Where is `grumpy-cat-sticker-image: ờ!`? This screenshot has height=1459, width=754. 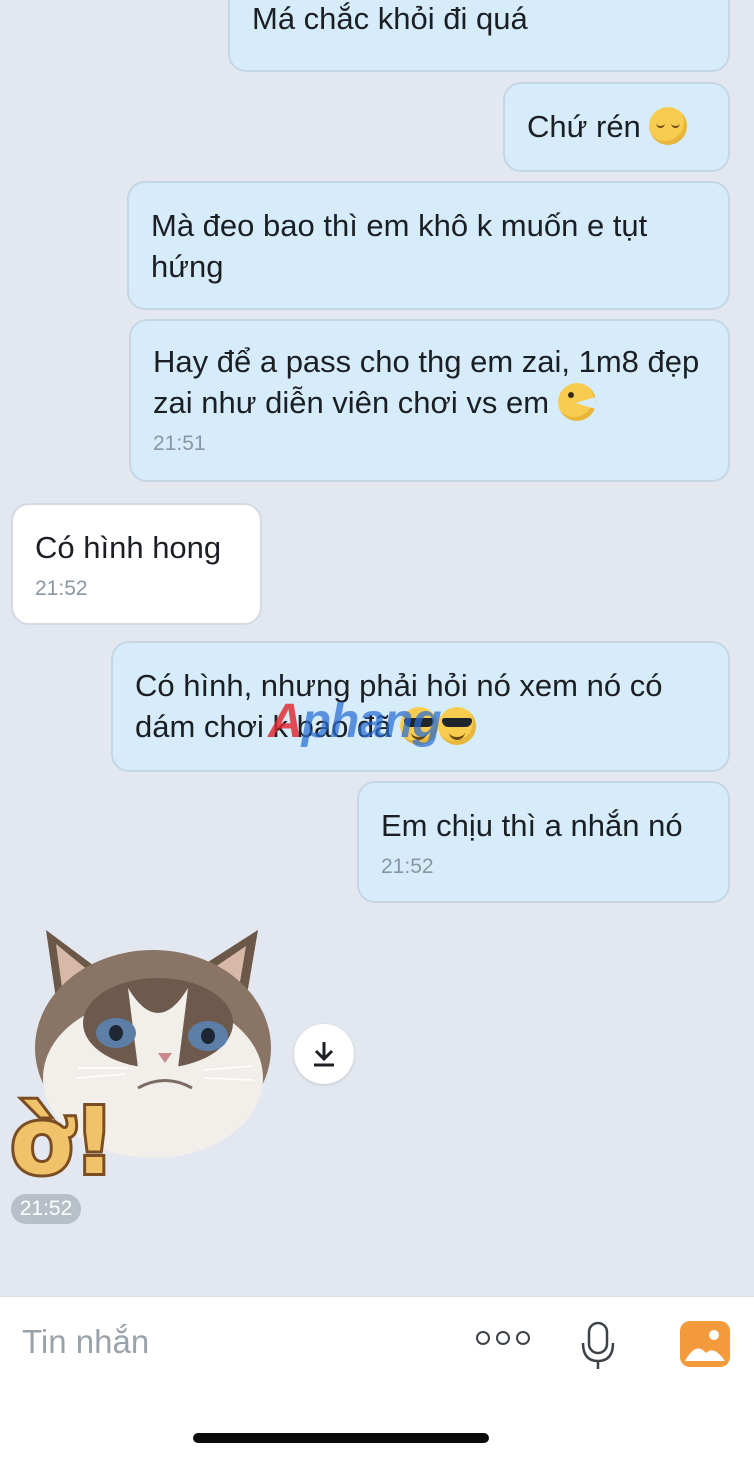 grumpy-cat-sticker-image: ờ! is located at coordinates (139, 1064).